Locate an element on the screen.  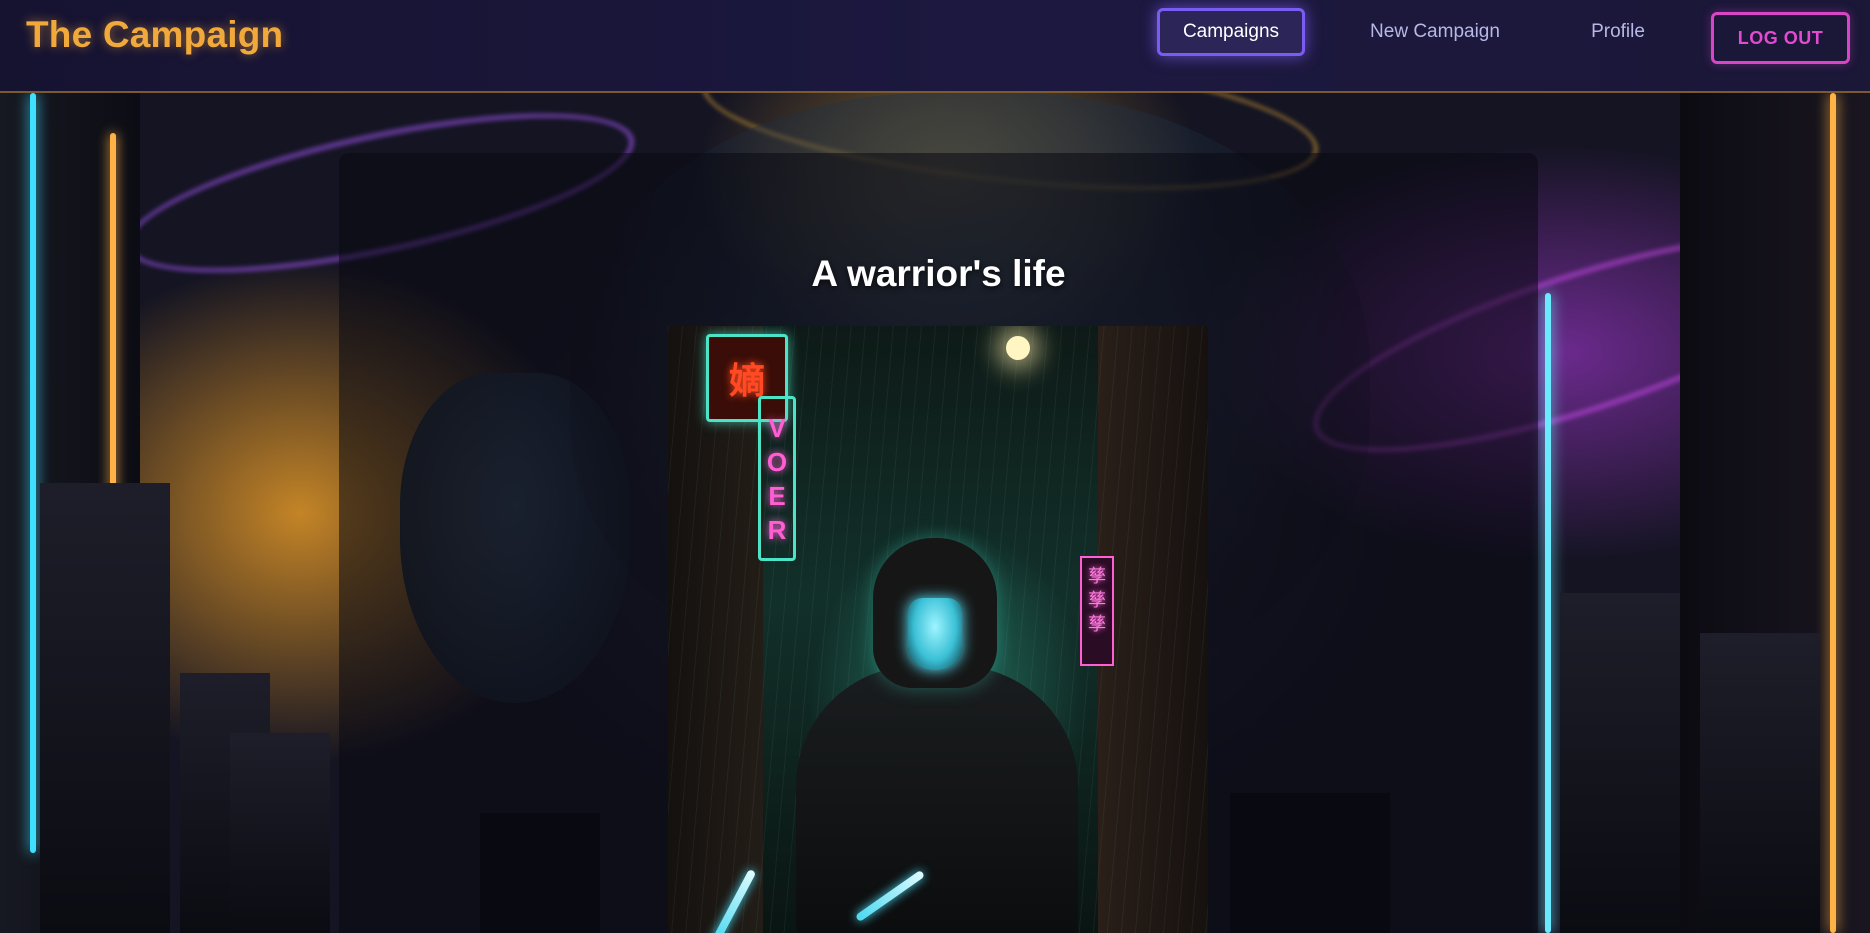
neon-sign-vertical: VOER is located at coordinates (777, 478).